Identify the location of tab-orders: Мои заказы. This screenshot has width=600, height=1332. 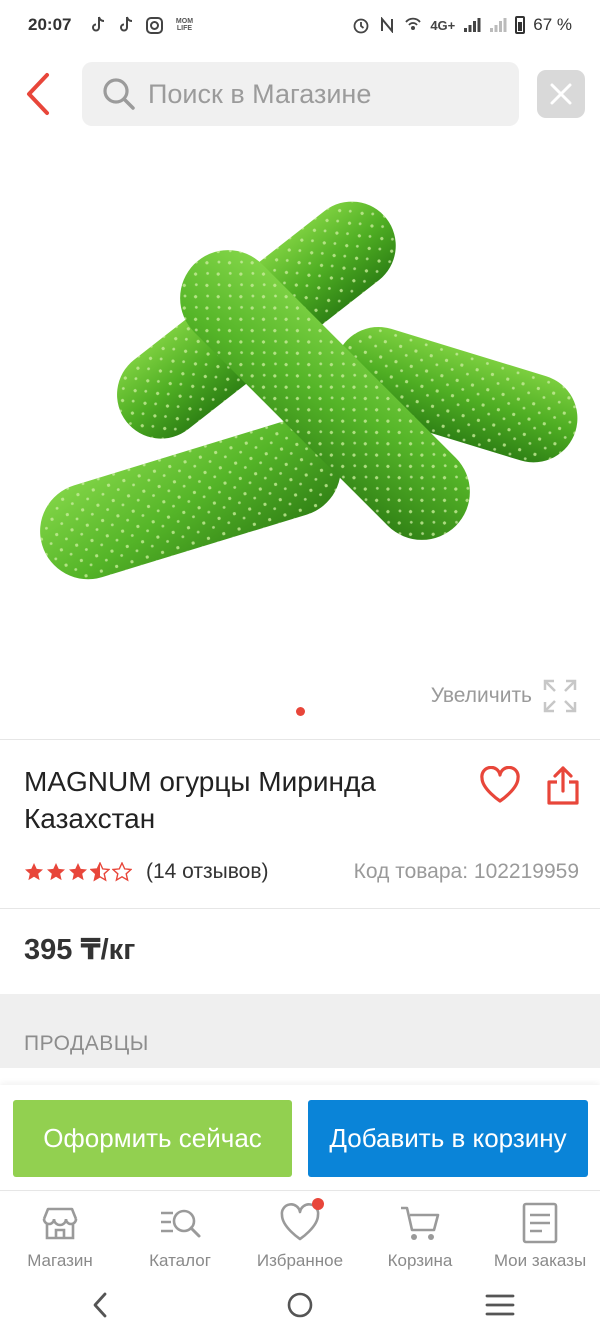
(540, 1234).